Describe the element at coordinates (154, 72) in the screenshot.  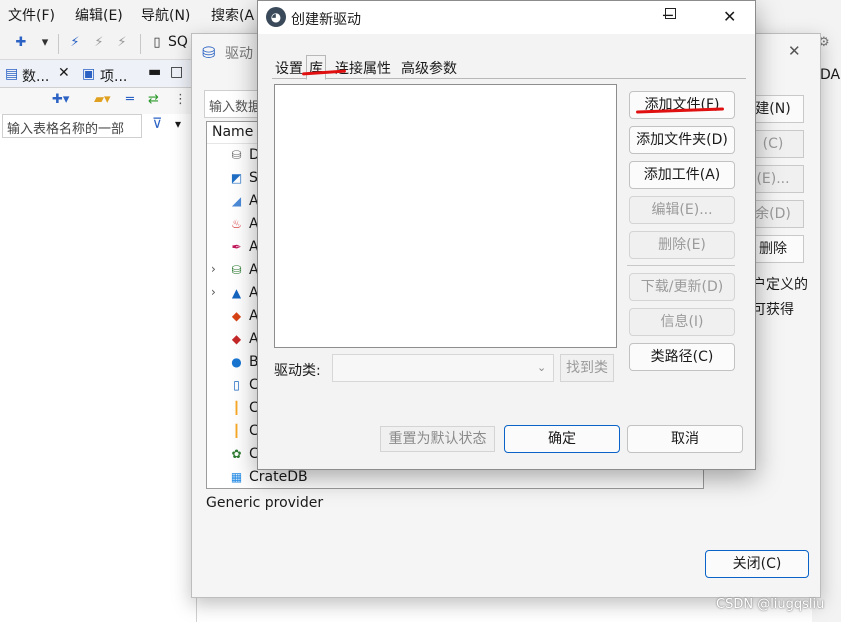
I see `minimize-icon: ▬` at that location.